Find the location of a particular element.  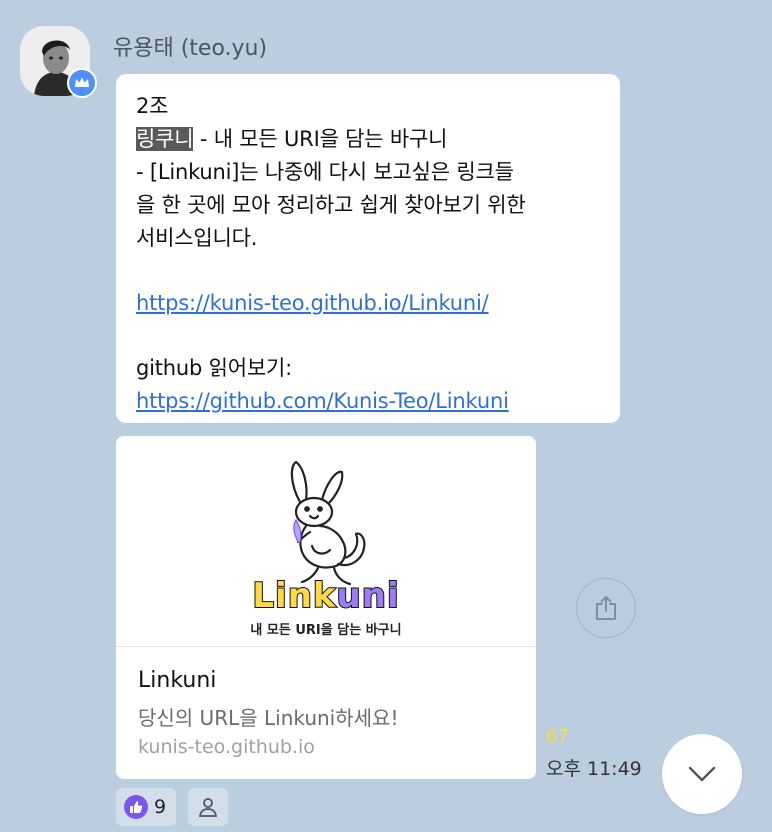

message-line: https://kunis-teo.github.io/Linkuni/ is located at coordinates (368, 303).